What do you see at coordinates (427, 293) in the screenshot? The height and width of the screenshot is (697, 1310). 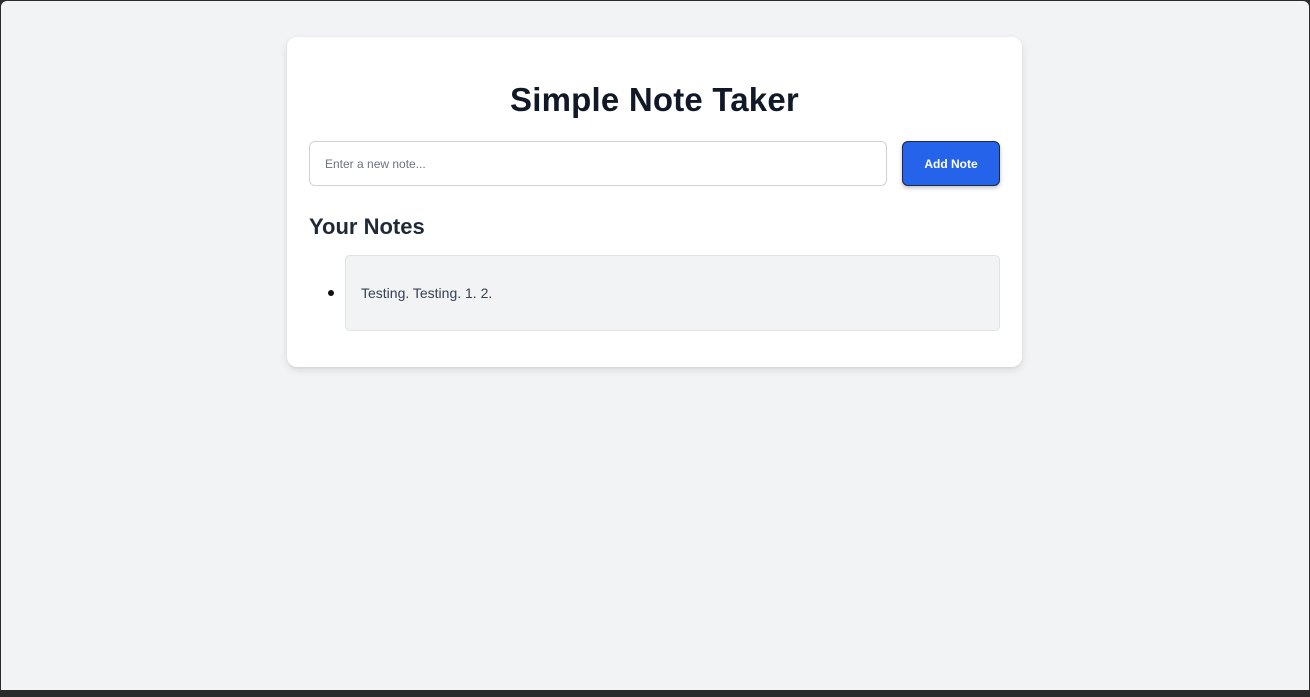 I see `note-text: Testing. Testing. 1. 2.` at bounding box center [427, 293].